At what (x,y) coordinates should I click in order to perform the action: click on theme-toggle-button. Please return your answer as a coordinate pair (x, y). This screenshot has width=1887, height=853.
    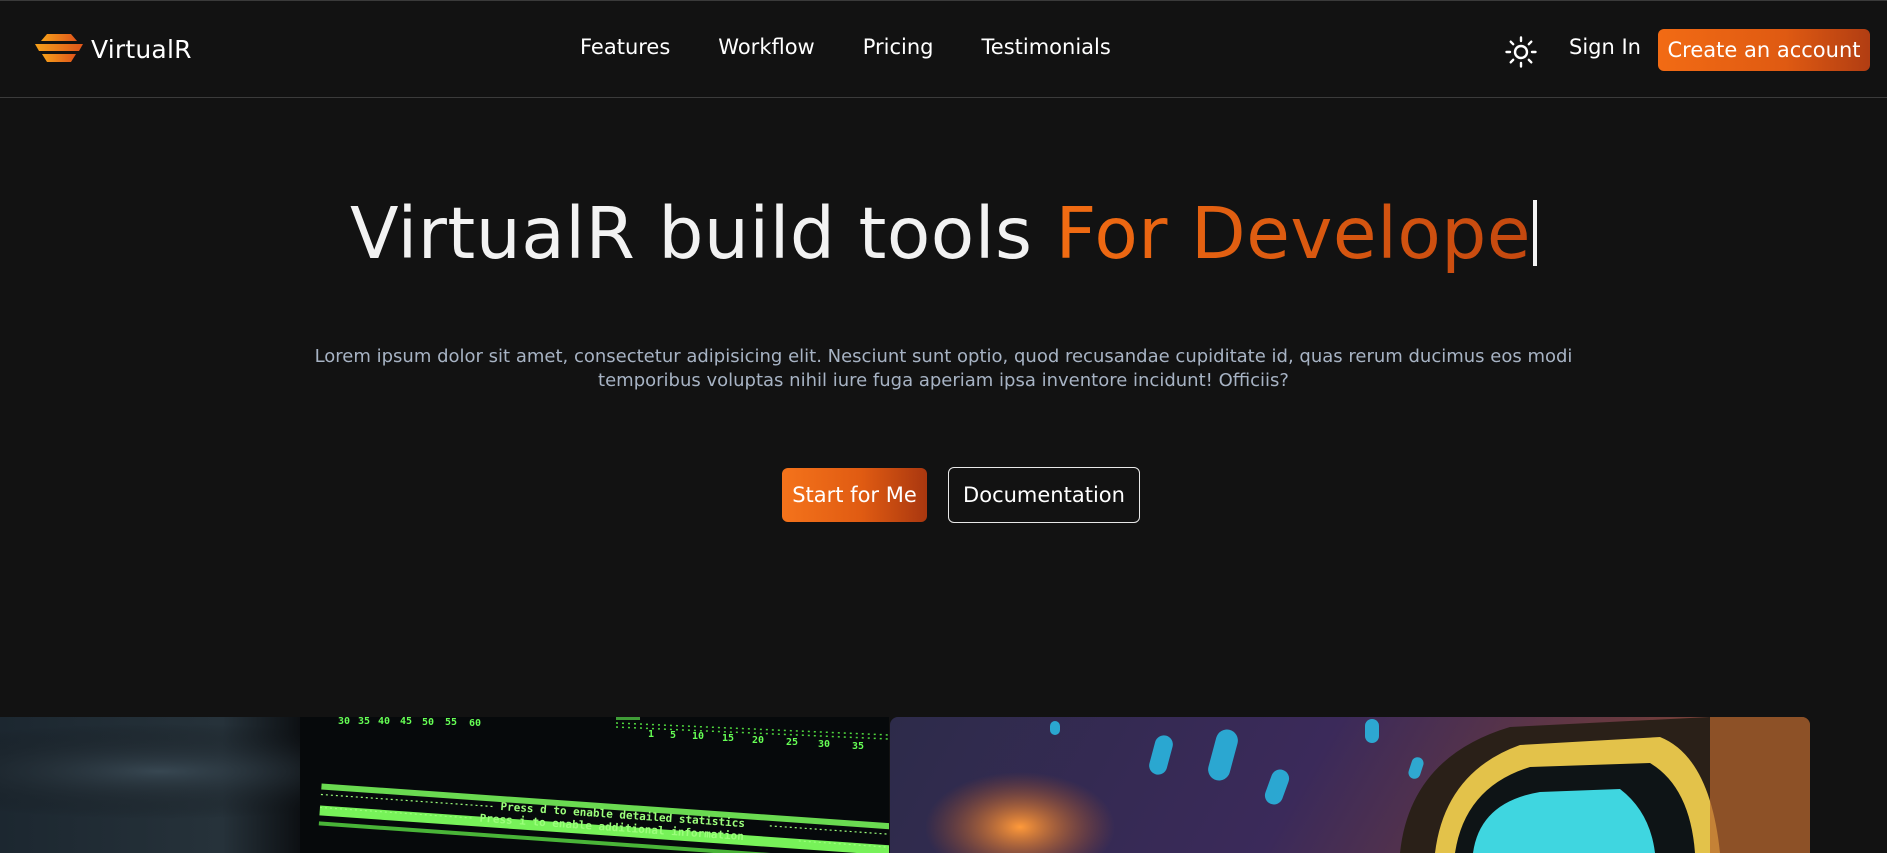
    Looking at the image, I should click on (1521, 52).